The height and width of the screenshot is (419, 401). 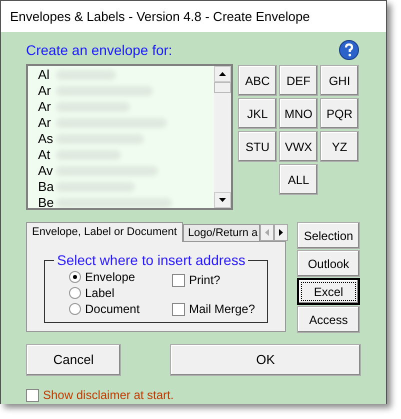 What do you see at coordinates (222, 309) in the screenshot?
I see `checkbox-label: Mail Merge?` at bounding box center [222, 309].